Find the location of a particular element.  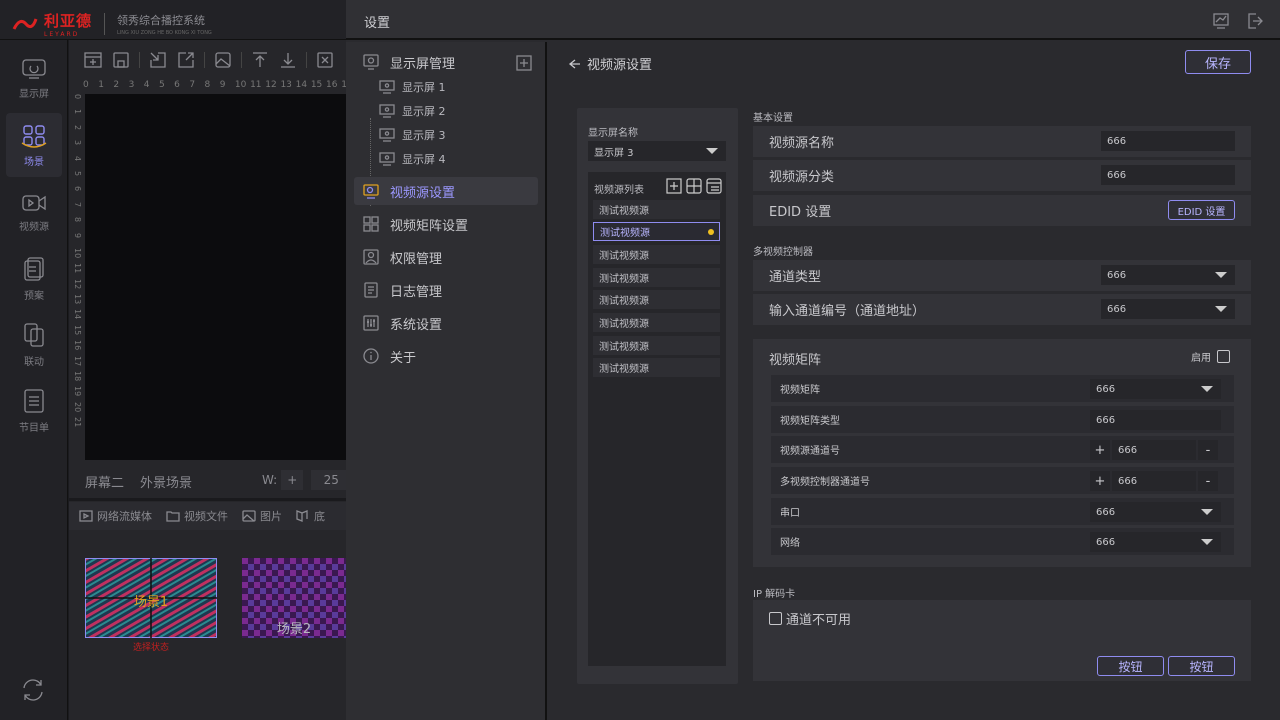

chevron-down-icon is located at coordinates (1207, 389).